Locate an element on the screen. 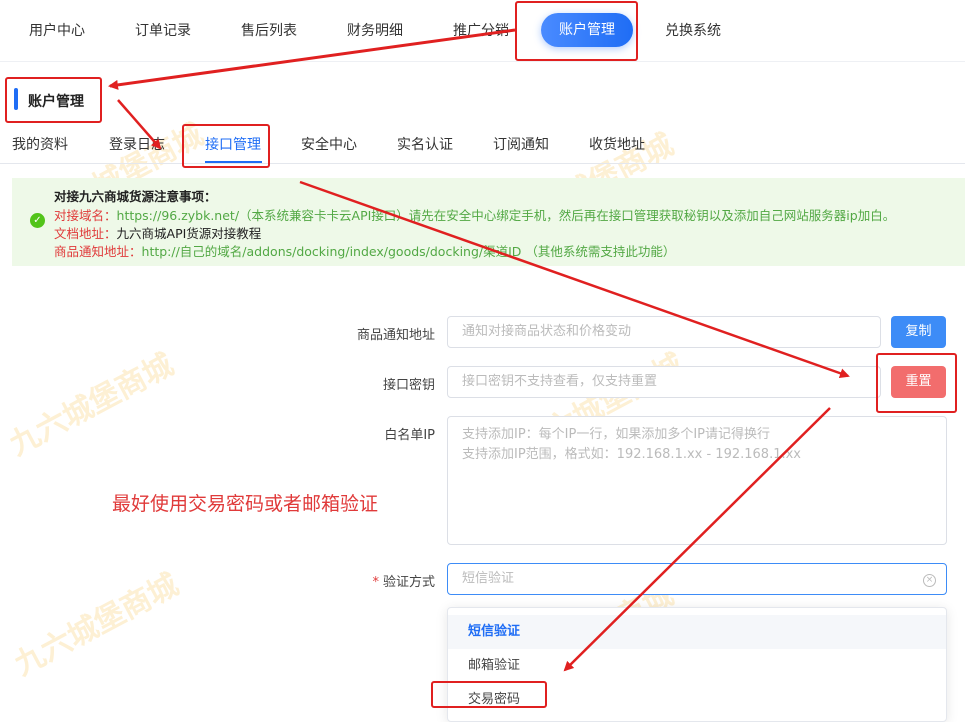 Image resolution: width=965 pixels, height=722 pixels. verify-method-placeholder: 短信验证 is located at coordinates (488, 578).